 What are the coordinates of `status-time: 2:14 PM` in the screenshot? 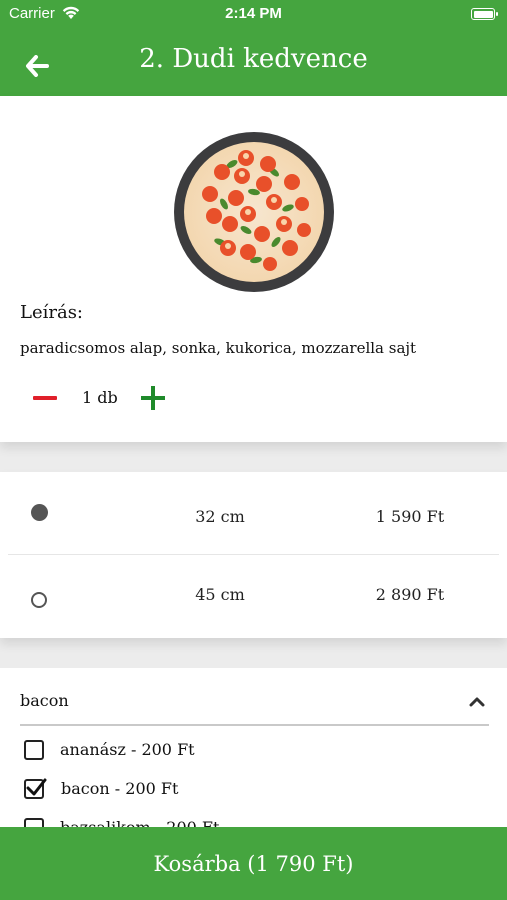 It's located at (253, 13).